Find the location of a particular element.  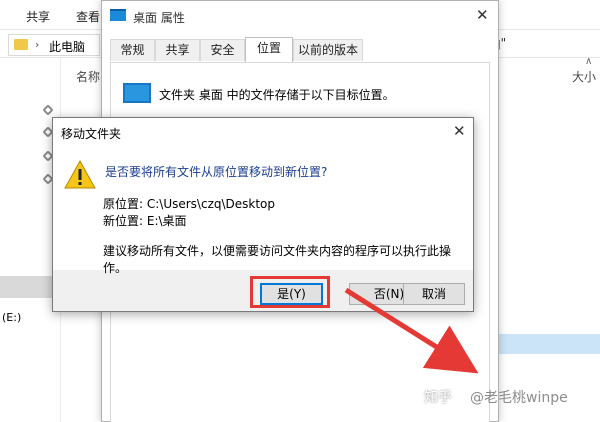

properties-title: 桌面 属性 is located at coordinates (159, 18).